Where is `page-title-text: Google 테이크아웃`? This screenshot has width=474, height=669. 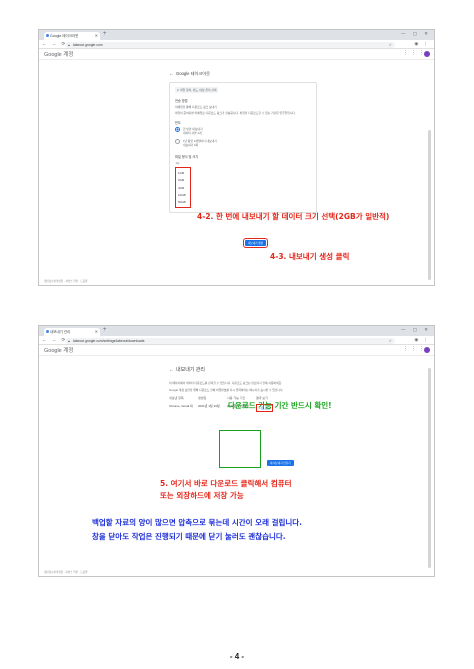 page-title-text: Google 테이크아웃 is located at coordinates (193, 73).